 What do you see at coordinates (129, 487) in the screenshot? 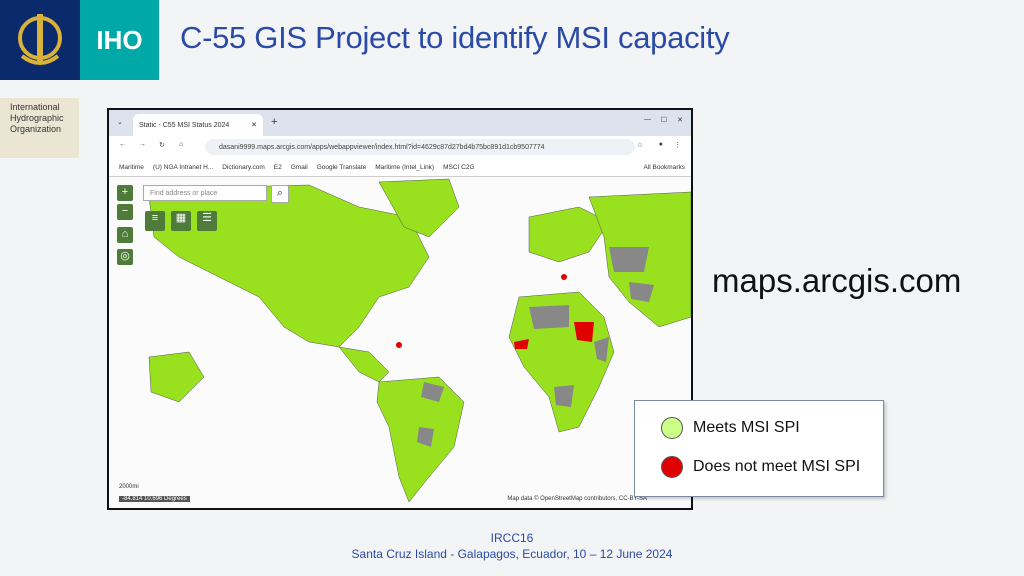
I see `scale-bar: 2000mi` at bounding box center [129, 487].